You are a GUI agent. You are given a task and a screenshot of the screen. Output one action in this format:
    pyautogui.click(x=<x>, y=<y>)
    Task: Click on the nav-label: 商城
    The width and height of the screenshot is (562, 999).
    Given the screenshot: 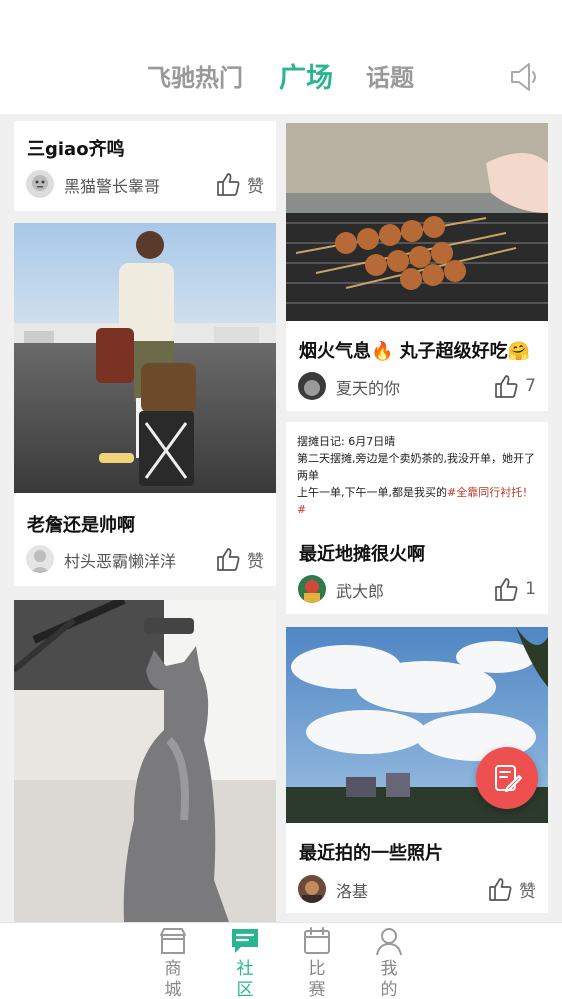 What is the action you would take?
    pyautogui.click(x=173, y=979)
    